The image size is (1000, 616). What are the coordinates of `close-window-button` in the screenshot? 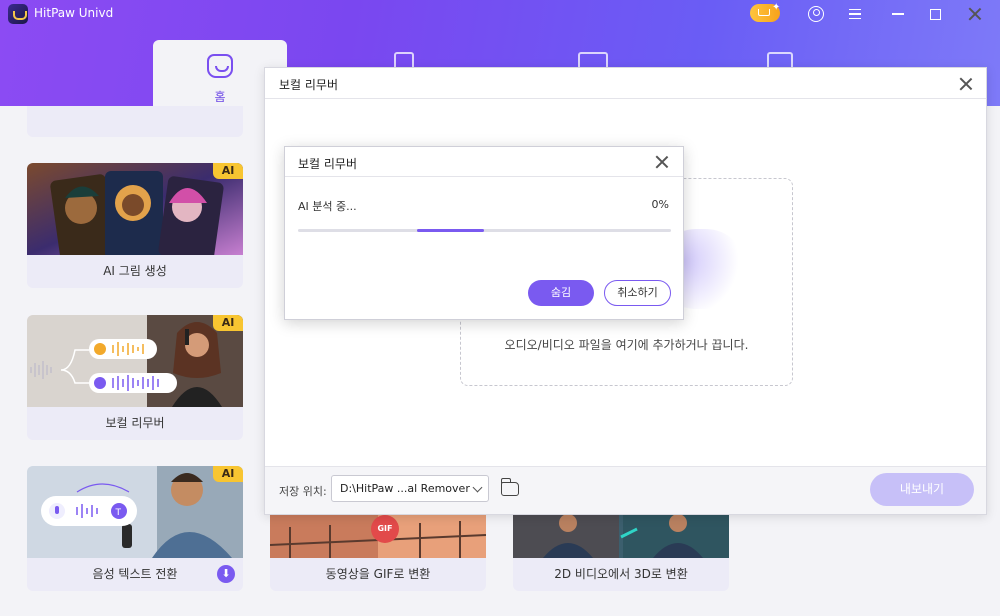 It's located at (975, 14).